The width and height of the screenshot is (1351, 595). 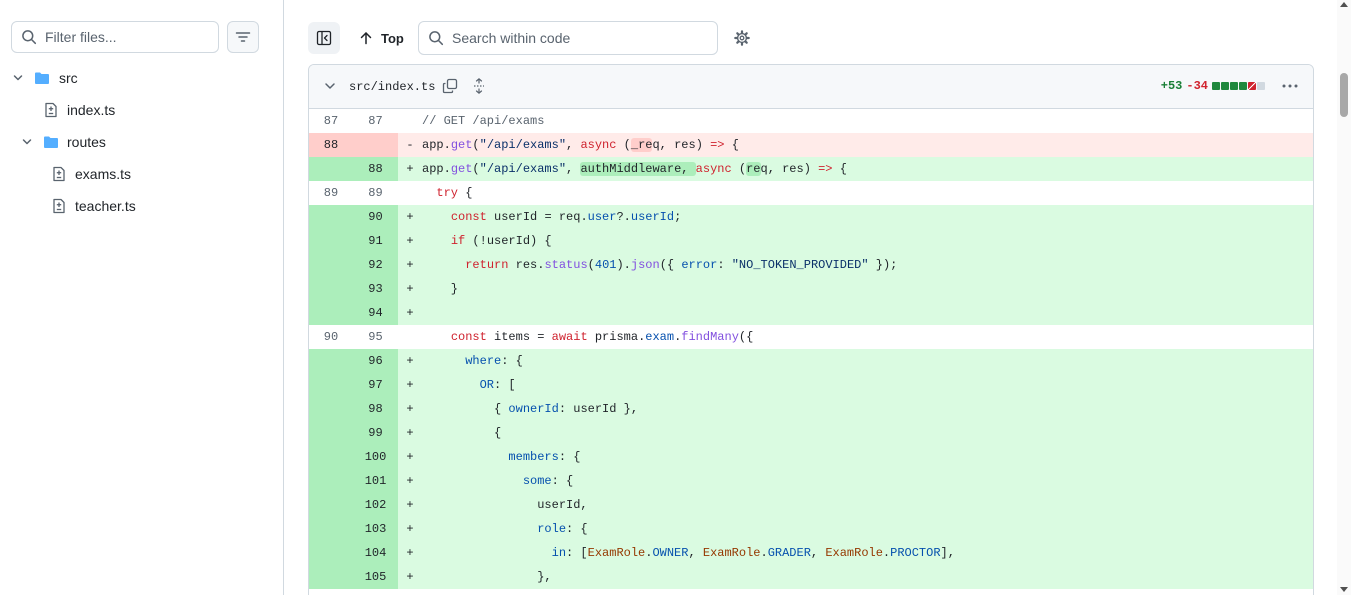 What do you see at coordinates (375, 145) in the screenshot?
I see `new-line-number` at bounding box center [375, 145].